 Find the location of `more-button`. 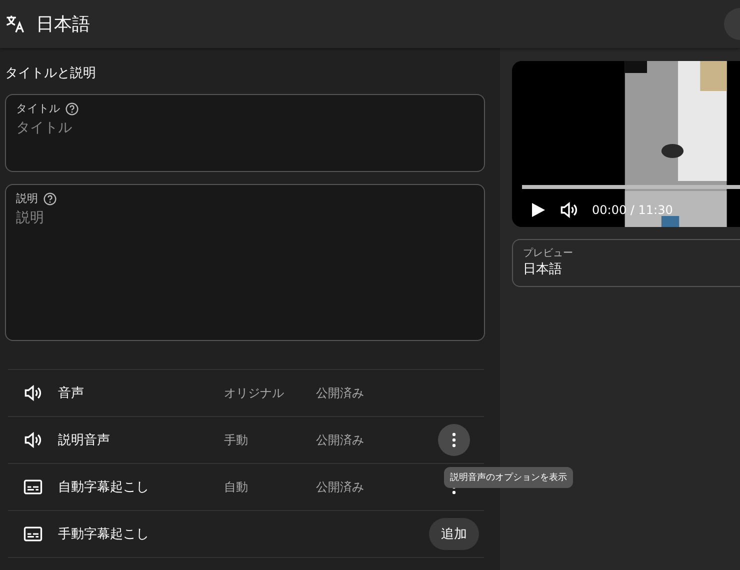

more-button is located at coordinates (454, 440).